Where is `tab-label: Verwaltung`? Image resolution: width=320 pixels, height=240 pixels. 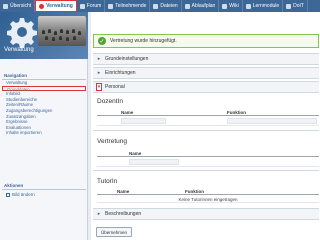 tab-label: Verwaltung is located at coordinates (59, 6).